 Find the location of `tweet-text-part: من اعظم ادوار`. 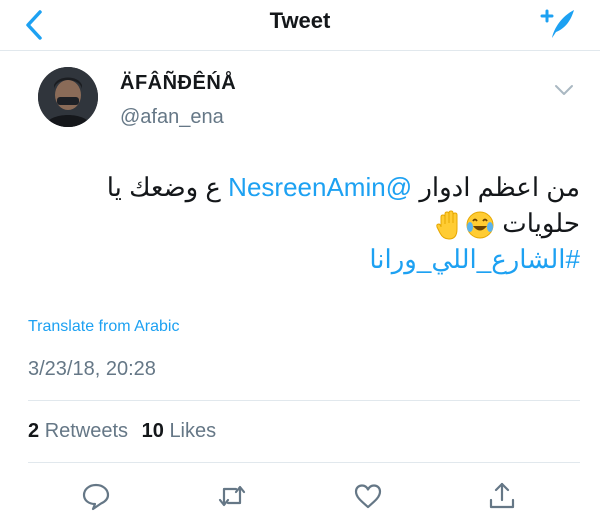

tweet-text-part: من اعظم ادوار is located at coordinates (496, 187).